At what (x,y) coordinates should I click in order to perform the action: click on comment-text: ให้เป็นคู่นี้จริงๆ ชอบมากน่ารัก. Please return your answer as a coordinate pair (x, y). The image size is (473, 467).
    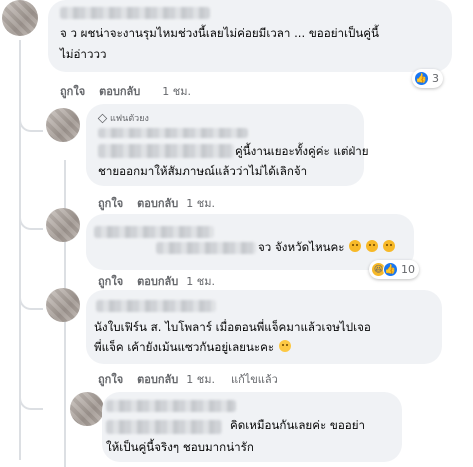
    Looking at the image, I should click on (180, 447).